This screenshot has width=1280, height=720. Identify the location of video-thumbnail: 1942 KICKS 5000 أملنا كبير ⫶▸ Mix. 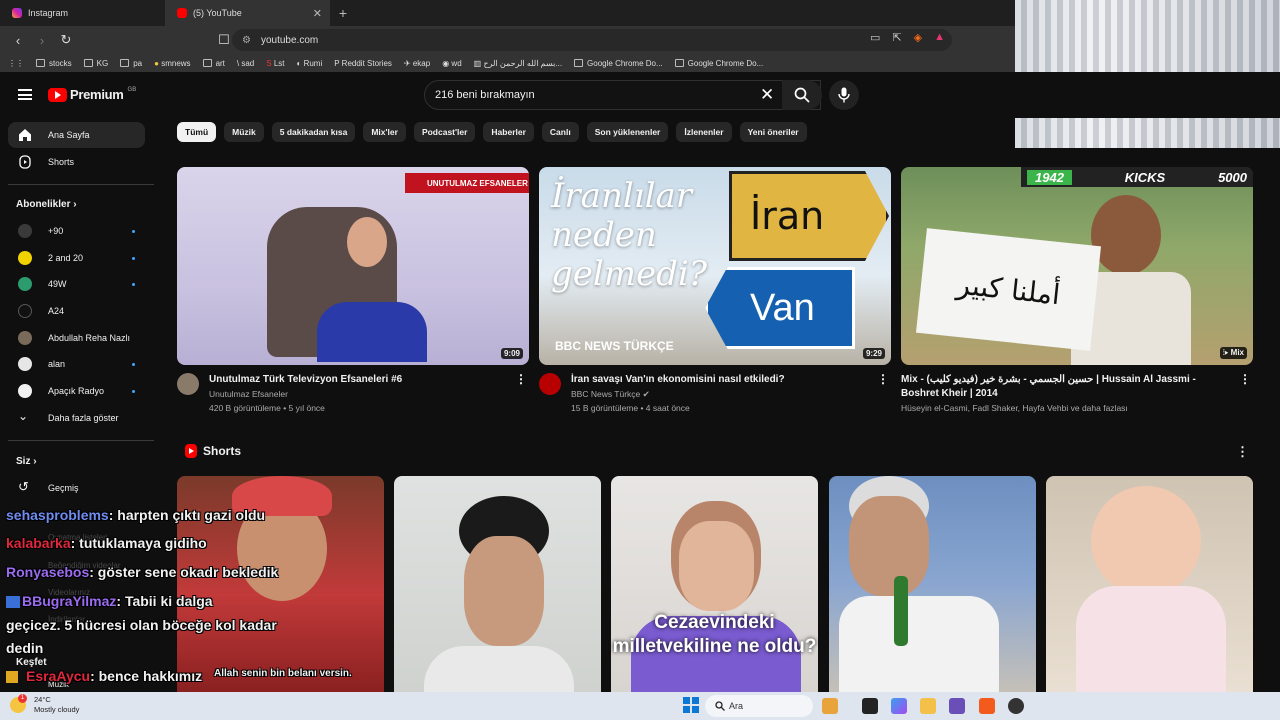
(1077, 266).